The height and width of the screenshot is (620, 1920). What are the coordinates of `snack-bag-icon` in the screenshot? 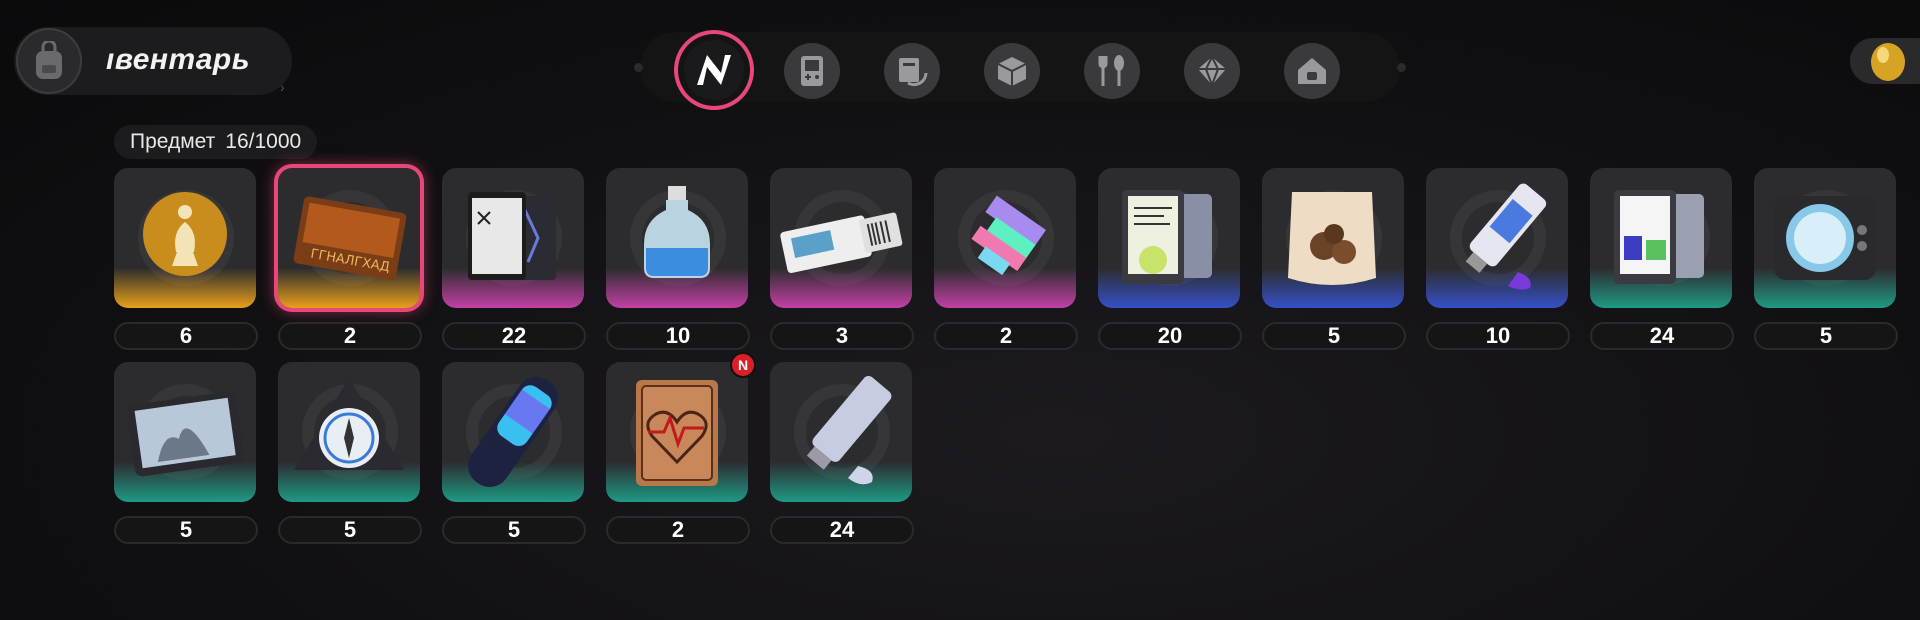 It's located at (1332, 238).